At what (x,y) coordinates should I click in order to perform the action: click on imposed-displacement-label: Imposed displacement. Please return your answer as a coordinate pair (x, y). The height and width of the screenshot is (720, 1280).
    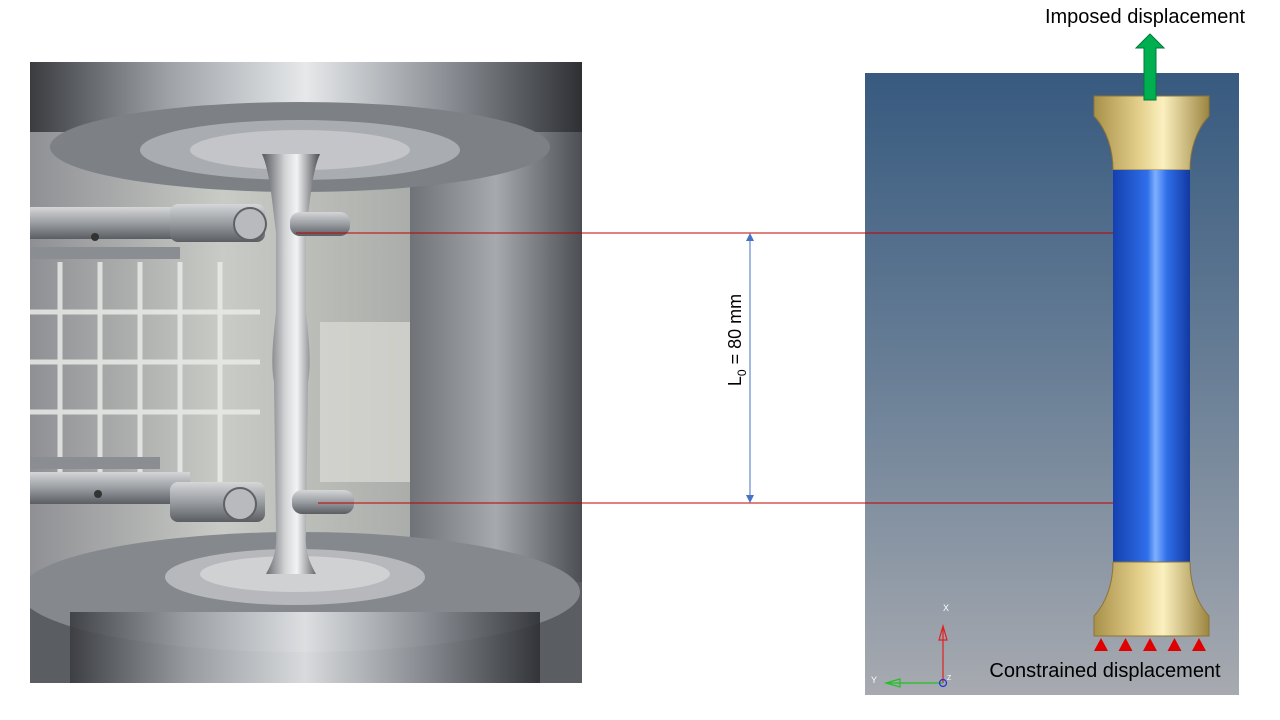
    Looking at the image, I should click on (1145, 17).